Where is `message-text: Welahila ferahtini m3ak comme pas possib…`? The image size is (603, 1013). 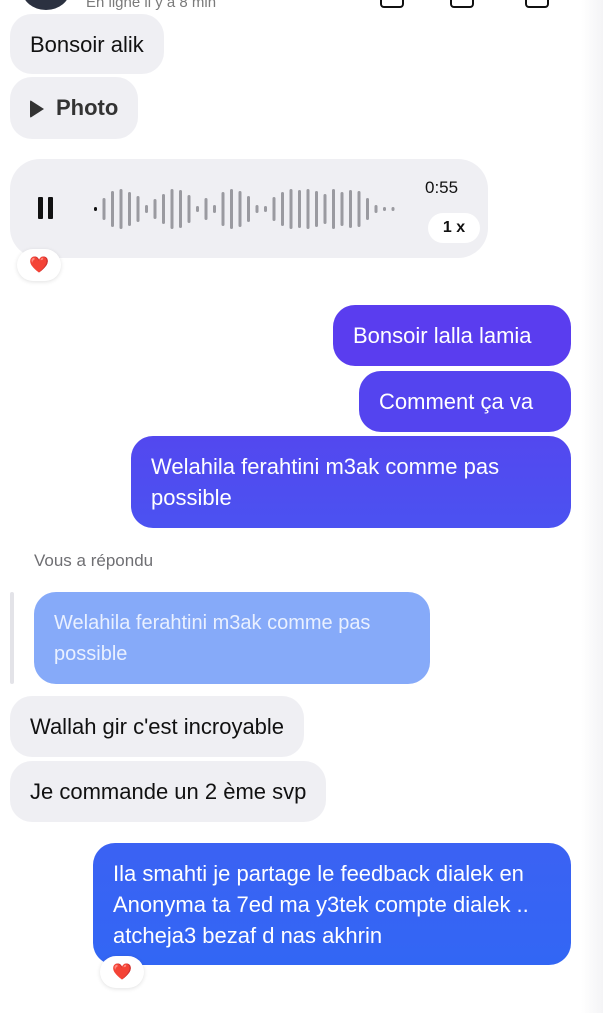
message-text: Welahila ferahtini m3ak comme pas possib… is located at coordinates (325, 482).